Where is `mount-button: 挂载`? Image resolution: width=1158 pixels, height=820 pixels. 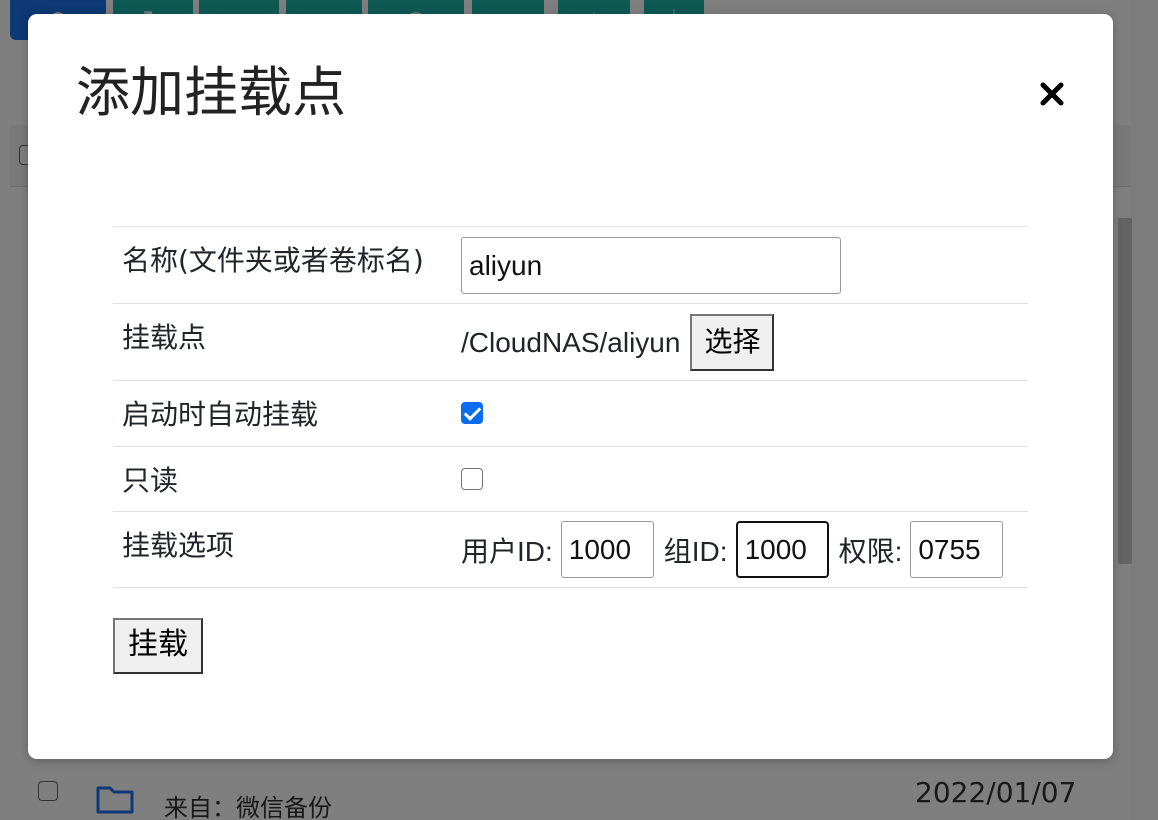
mount-button: 挂载 is located at coordinates (158, 646).